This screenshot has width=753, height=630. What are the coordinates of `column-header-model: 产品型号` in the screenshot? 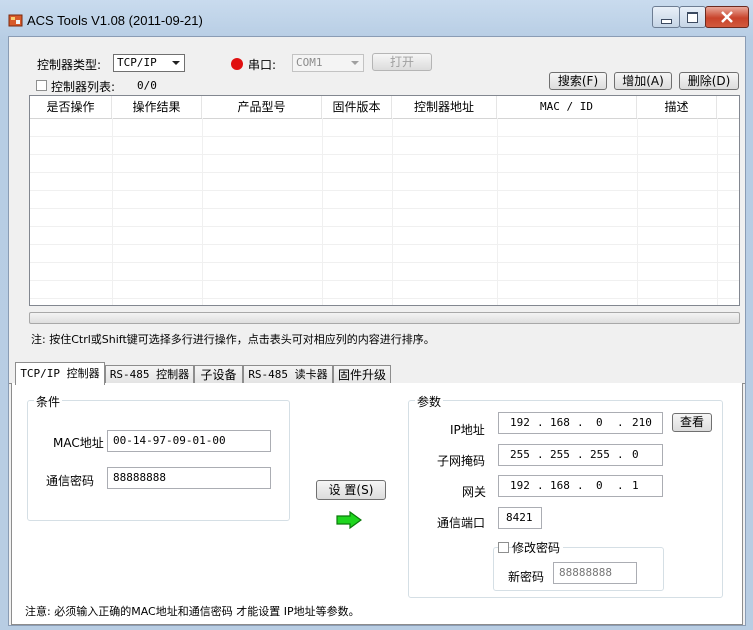 It's located at (262, 107).